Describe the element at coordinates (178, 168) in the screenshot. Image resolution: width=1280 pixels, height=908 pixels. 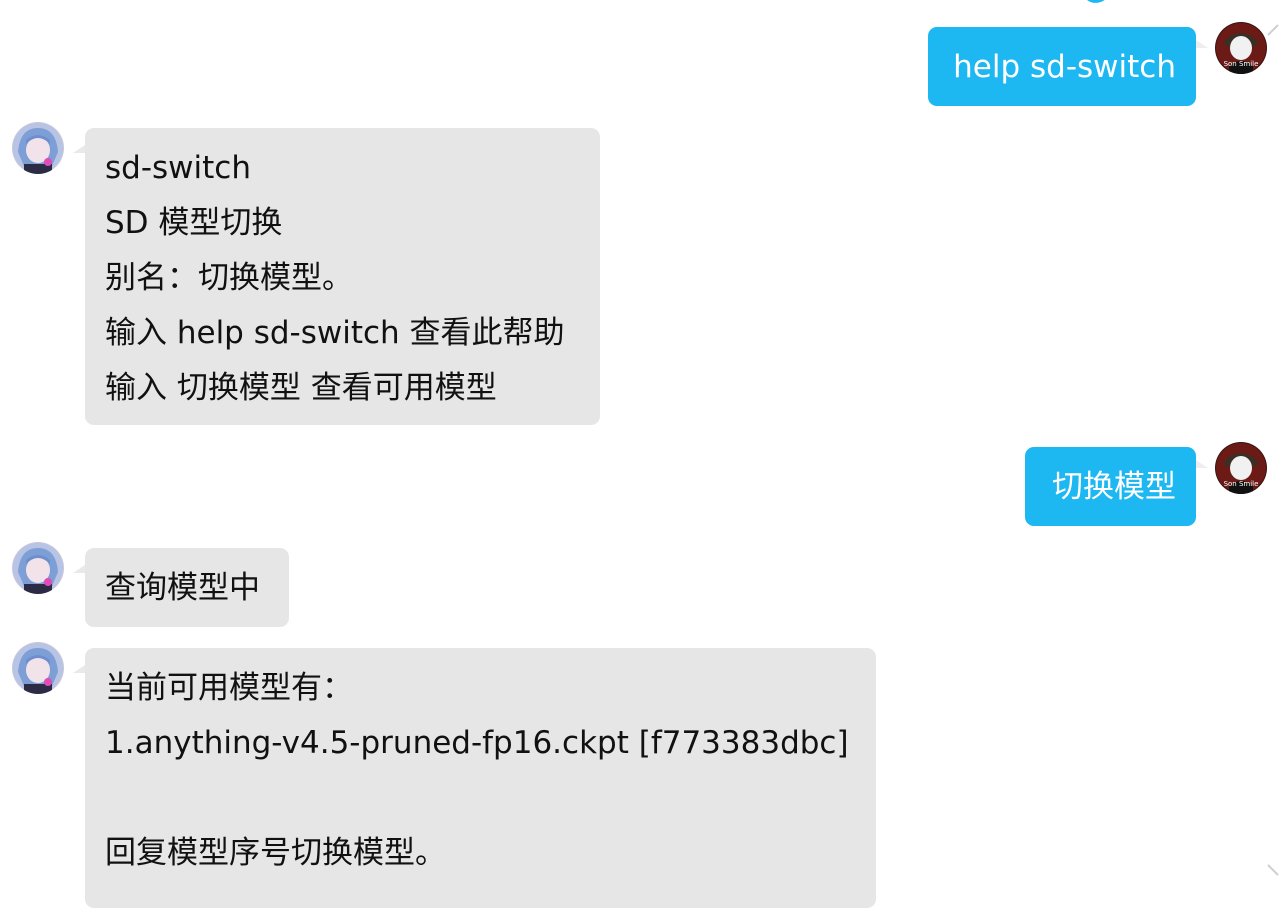
I see `message-line: sd-switch` at that location.